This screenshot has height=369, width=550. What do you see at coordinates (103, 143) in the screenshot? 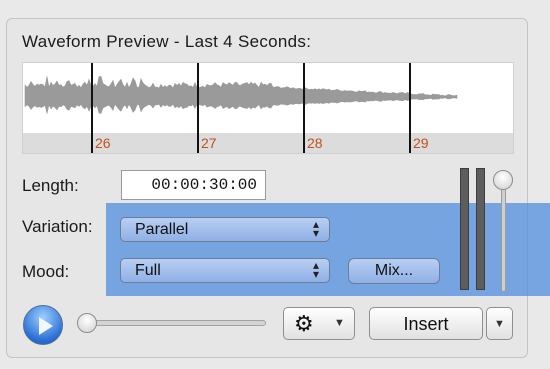
I see `marker-label-26: 26` at bounding box center [103, 143].